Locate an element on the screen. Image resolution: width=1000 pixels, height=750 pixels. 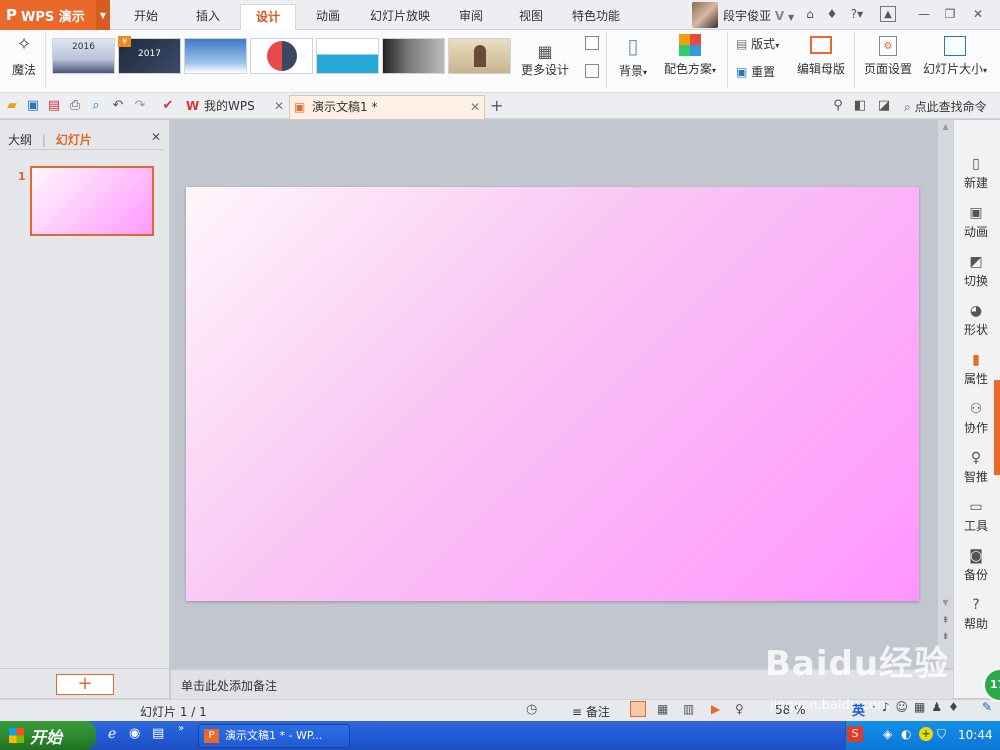
save-icon: ▣ is located at coordinates (33, 106).